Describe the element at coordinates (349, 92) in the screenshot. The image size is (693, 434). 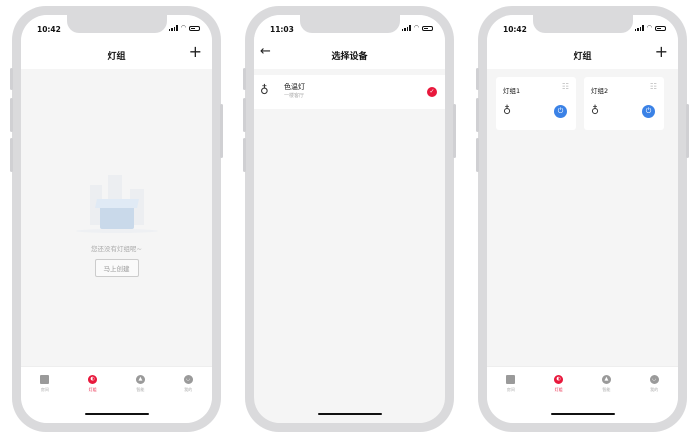
I see `device-row: ♁ 色温灯 一楼客厅 ✓` at that location.